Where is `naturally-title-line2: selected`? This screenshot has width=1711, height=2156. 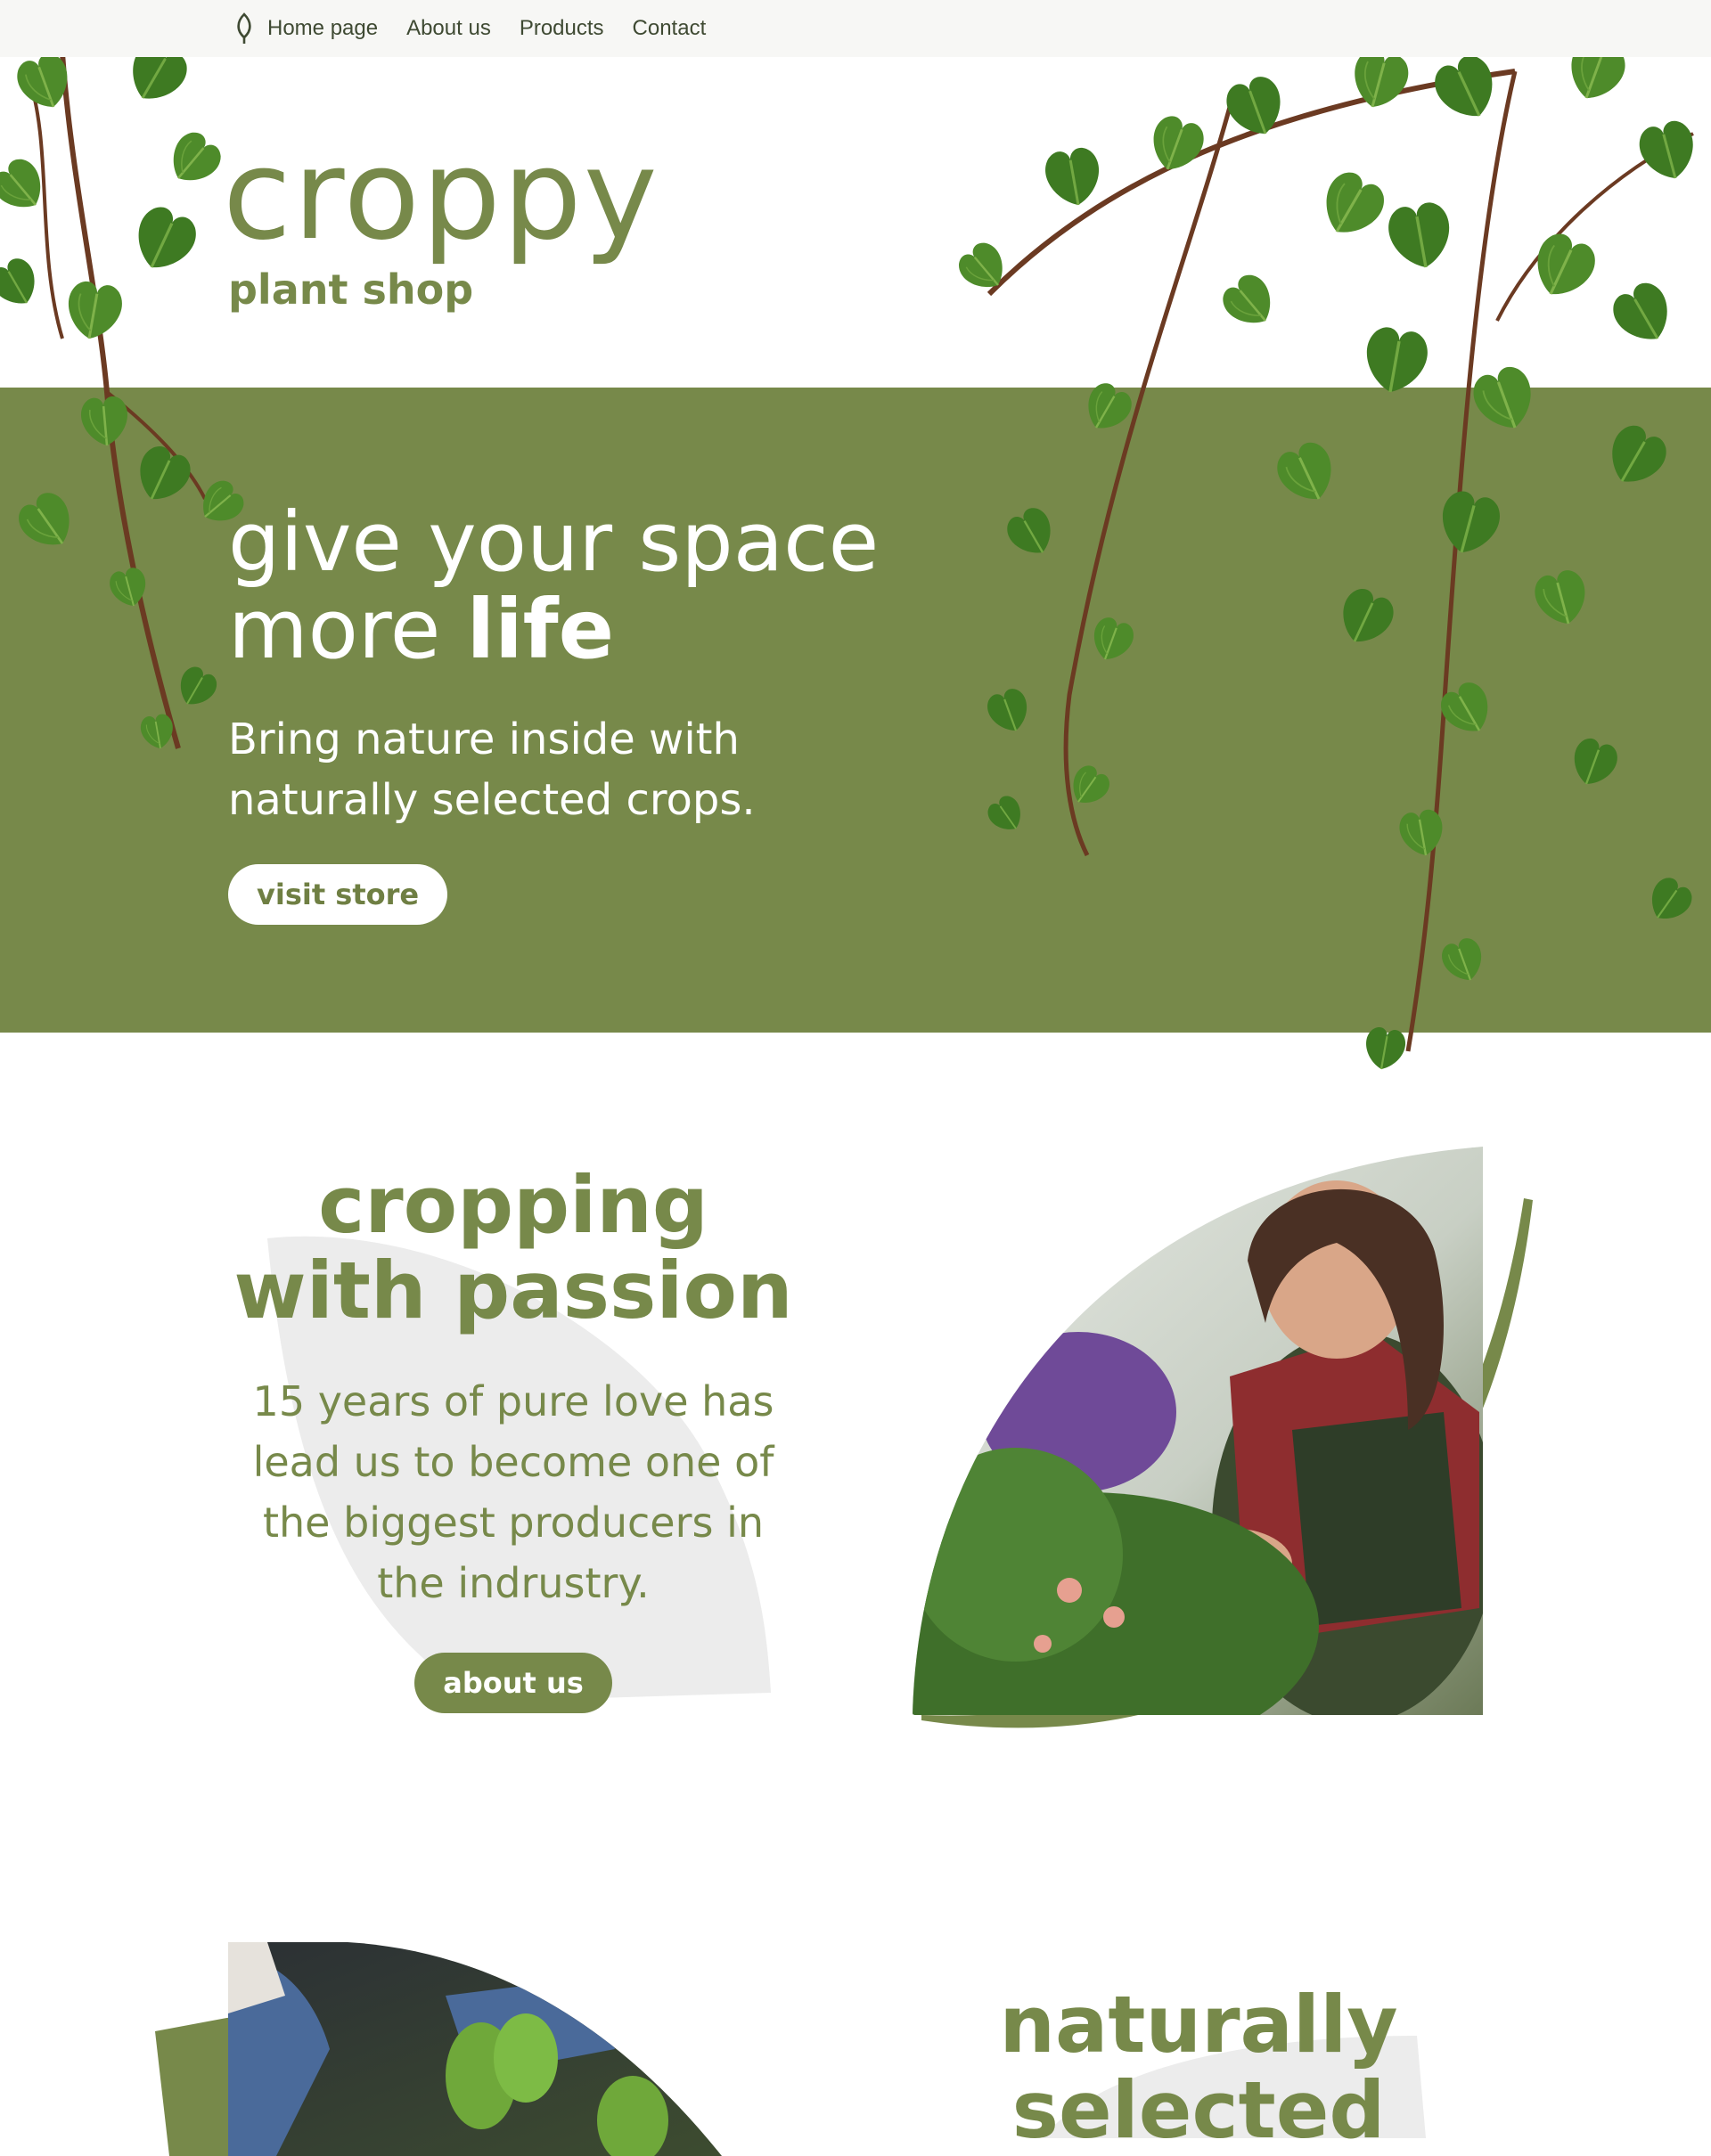 naturally-title-line2: selected is located at coordinates (1198, 2110).